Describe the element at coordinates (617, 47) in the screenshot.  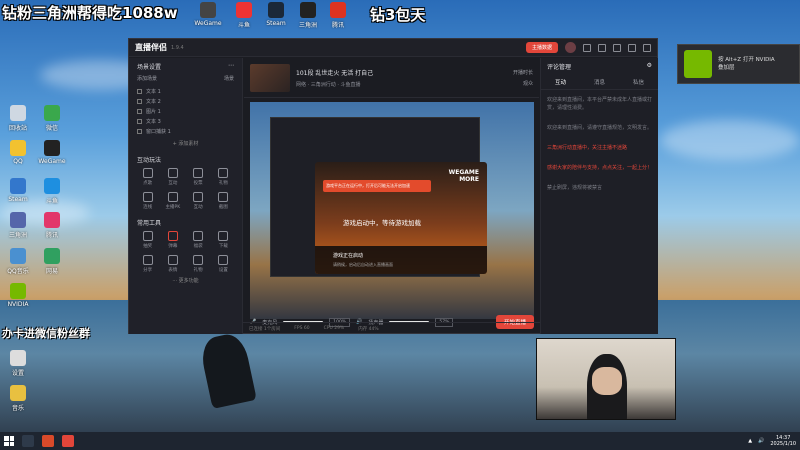
I see `minimize-icon` at that location.